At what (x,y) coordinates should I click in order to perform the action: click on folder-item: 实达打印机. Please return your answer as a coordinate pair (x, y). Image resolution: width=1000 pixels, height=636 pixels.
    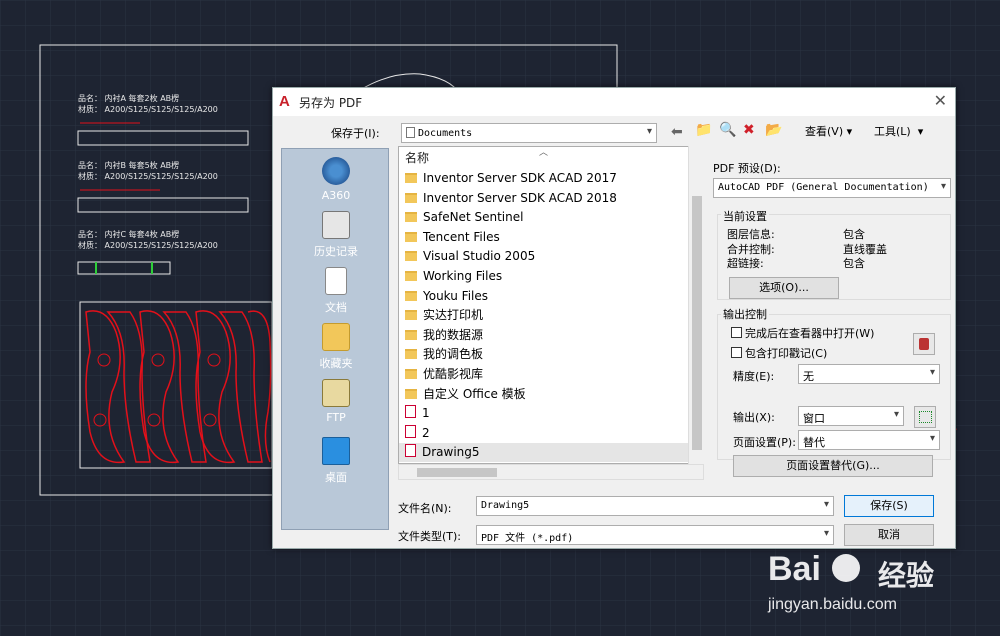
    Looking at the image, I should click on (547, 315).